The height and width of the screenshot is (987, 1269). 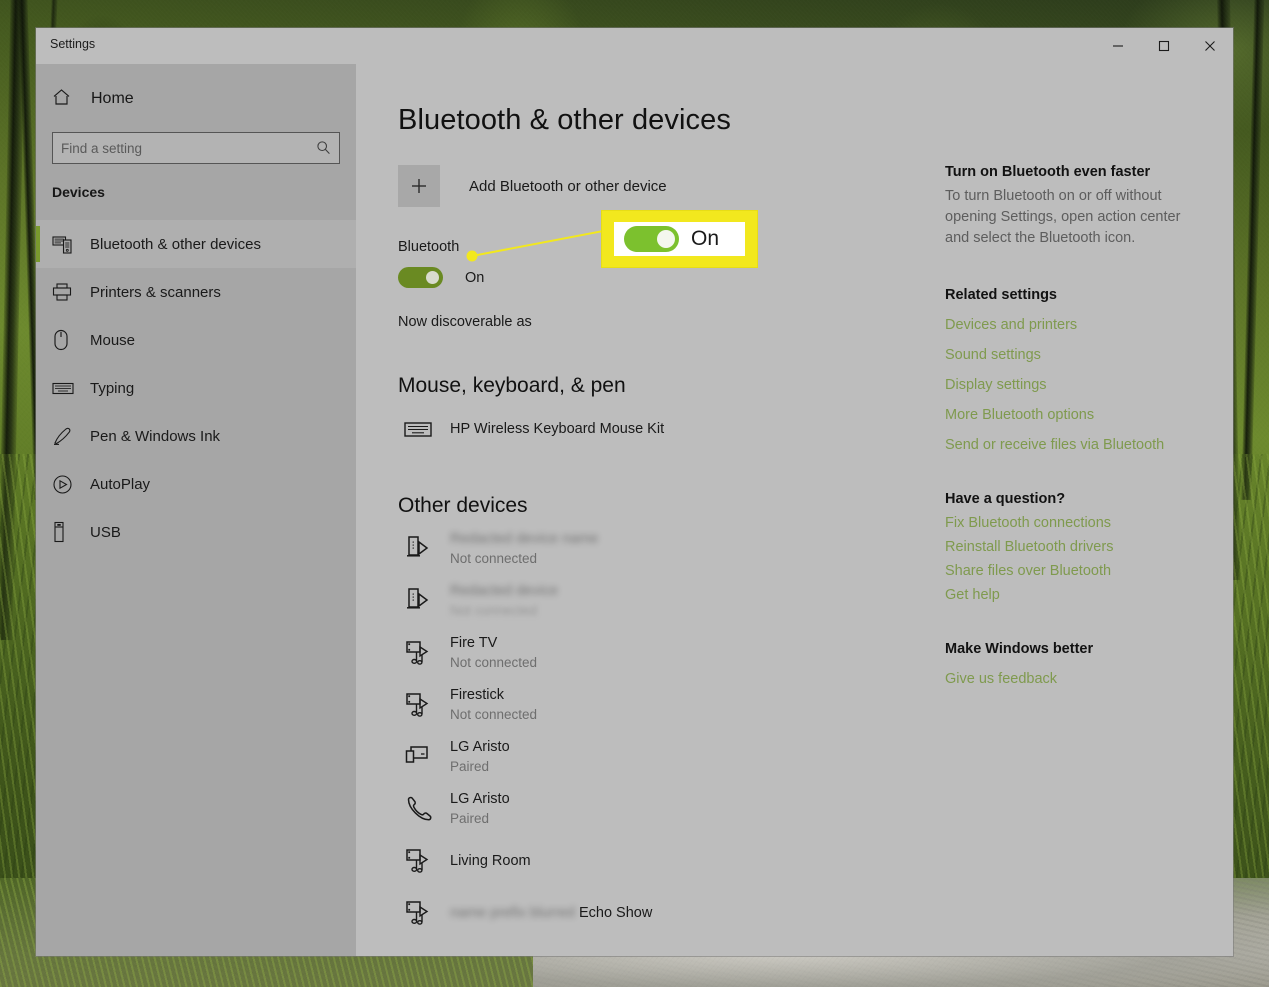 I want to click on bluetooth-devices-icon, so click(x=65, y=244).